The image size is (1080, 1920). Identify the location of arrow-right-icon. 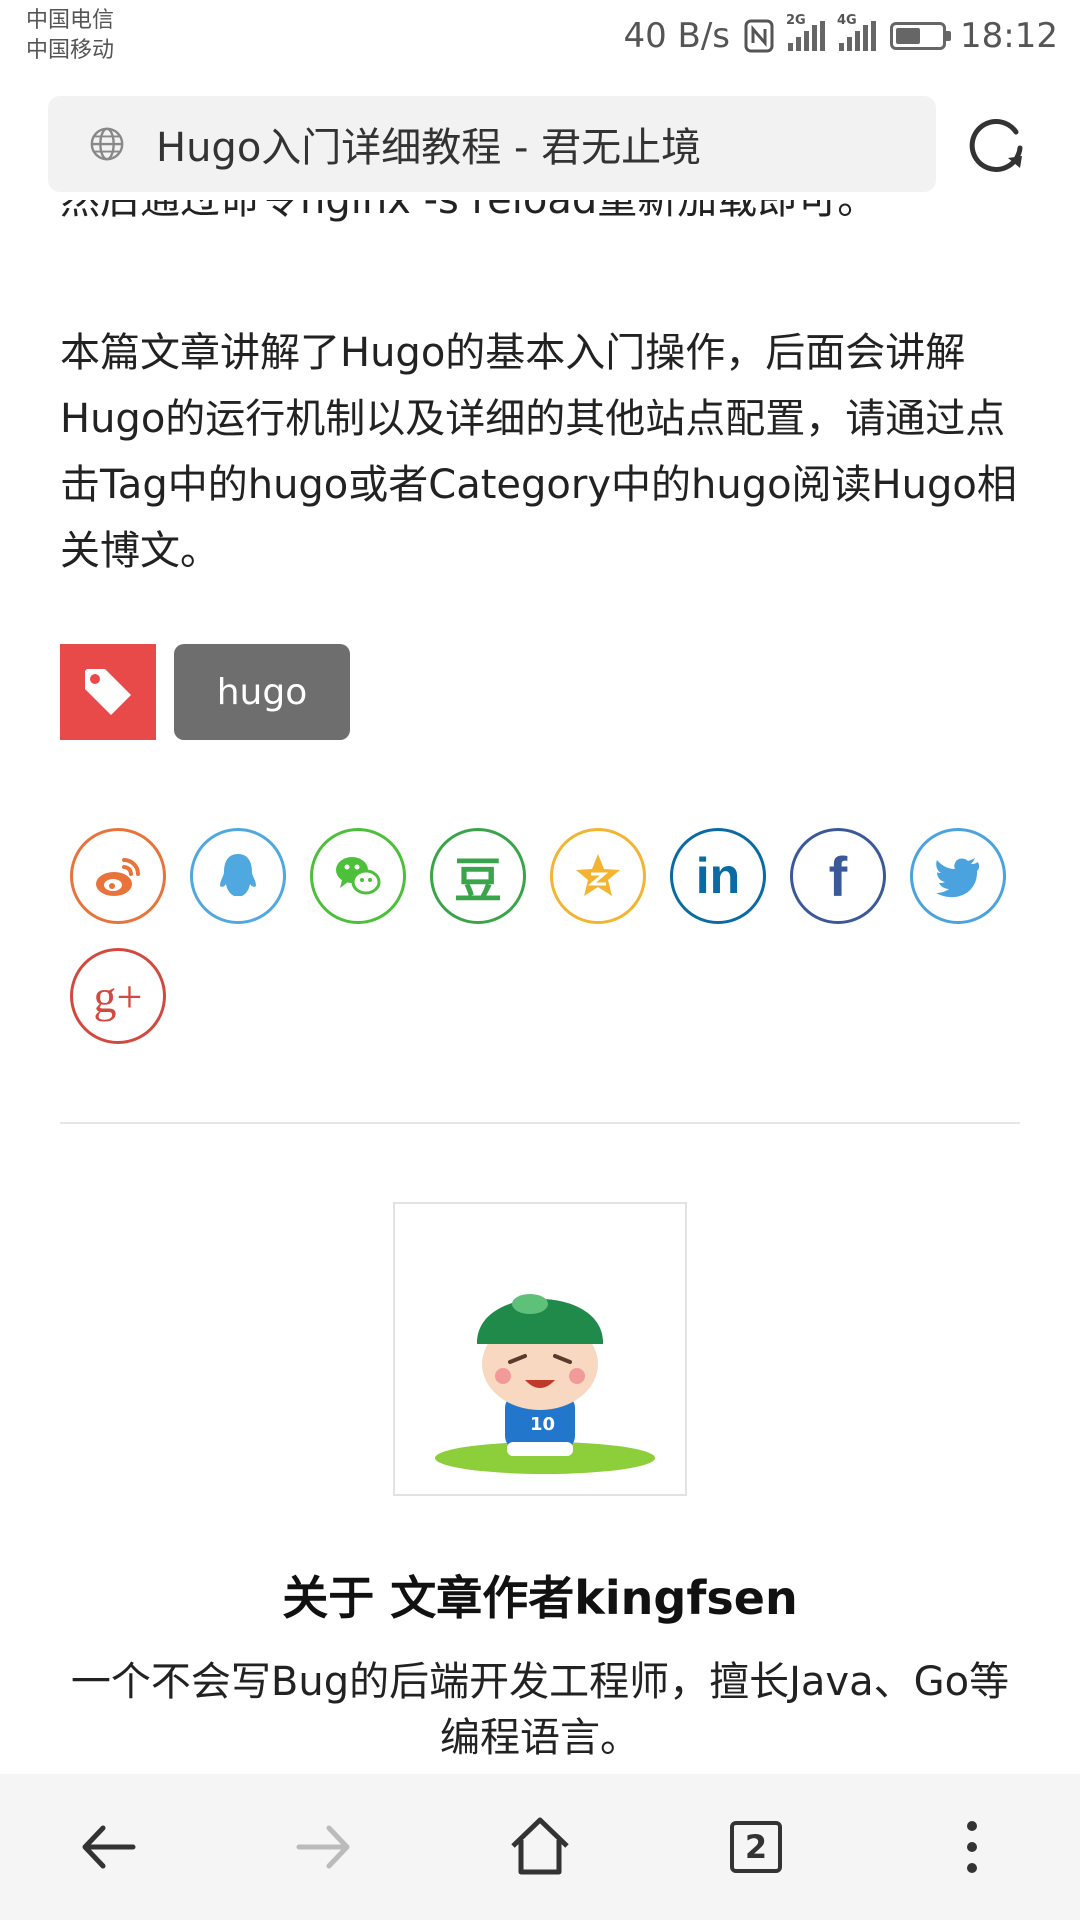
(323, 1847).